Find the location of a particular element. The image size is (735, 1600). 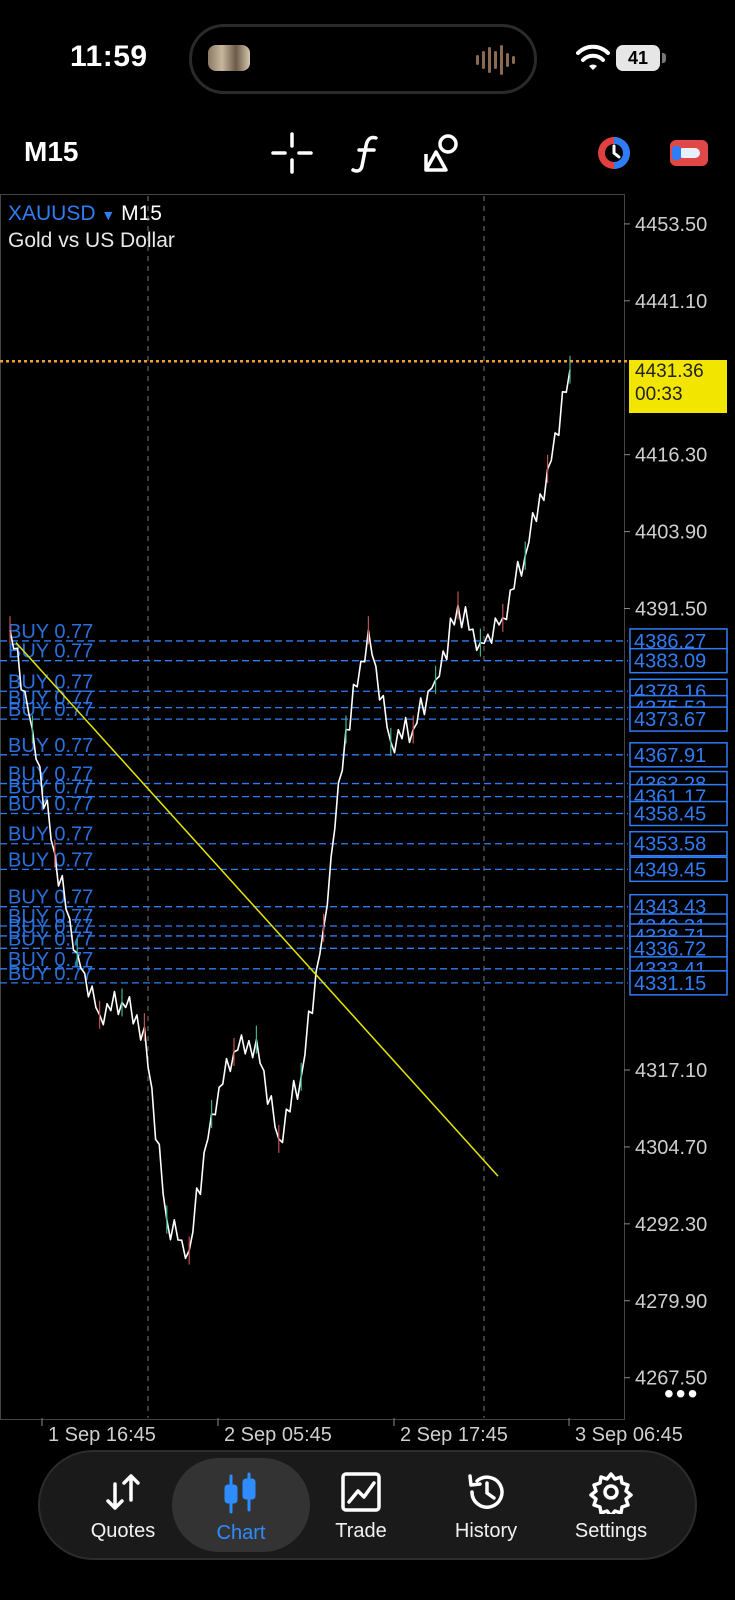

order-price-label: 4336.72 is located at coordinates (670, 949).